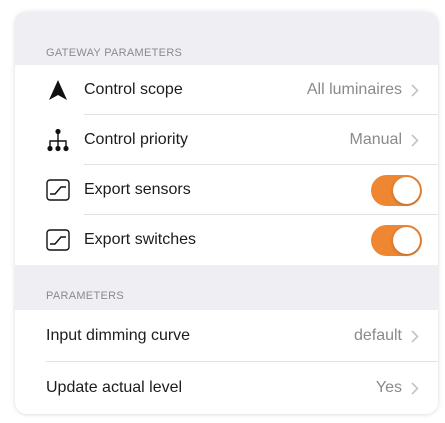  What do you see at coordinates (58, 90) in the screenshot?
I see `arrow-up-icon` at bounding box center [58, 90].